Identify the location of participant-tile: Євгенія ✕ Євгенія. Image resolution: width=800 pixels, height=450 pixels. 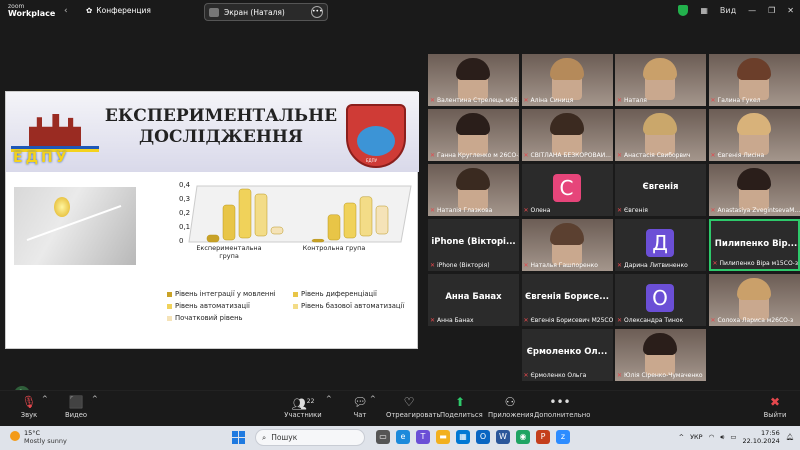
(660, 190).